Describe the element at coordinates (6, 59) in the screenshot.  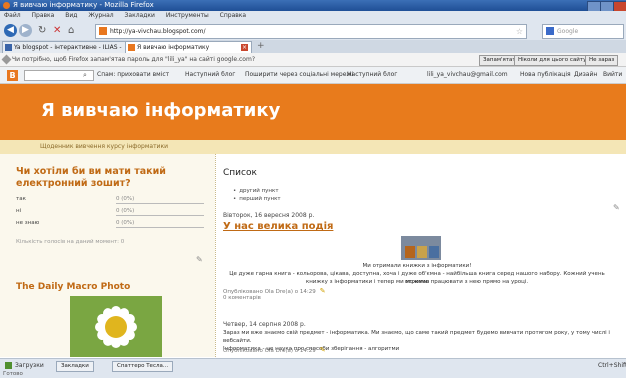
I see `key-icon` at that location.